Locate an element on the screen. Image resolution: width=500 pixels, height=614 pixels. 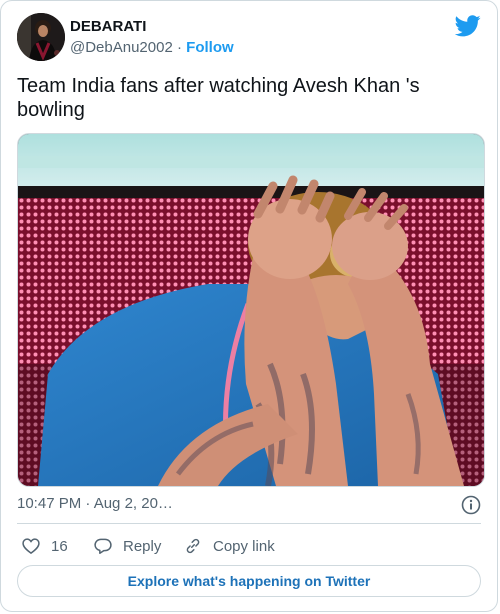
follow-link: Follow is located at coordinates (210, 47).